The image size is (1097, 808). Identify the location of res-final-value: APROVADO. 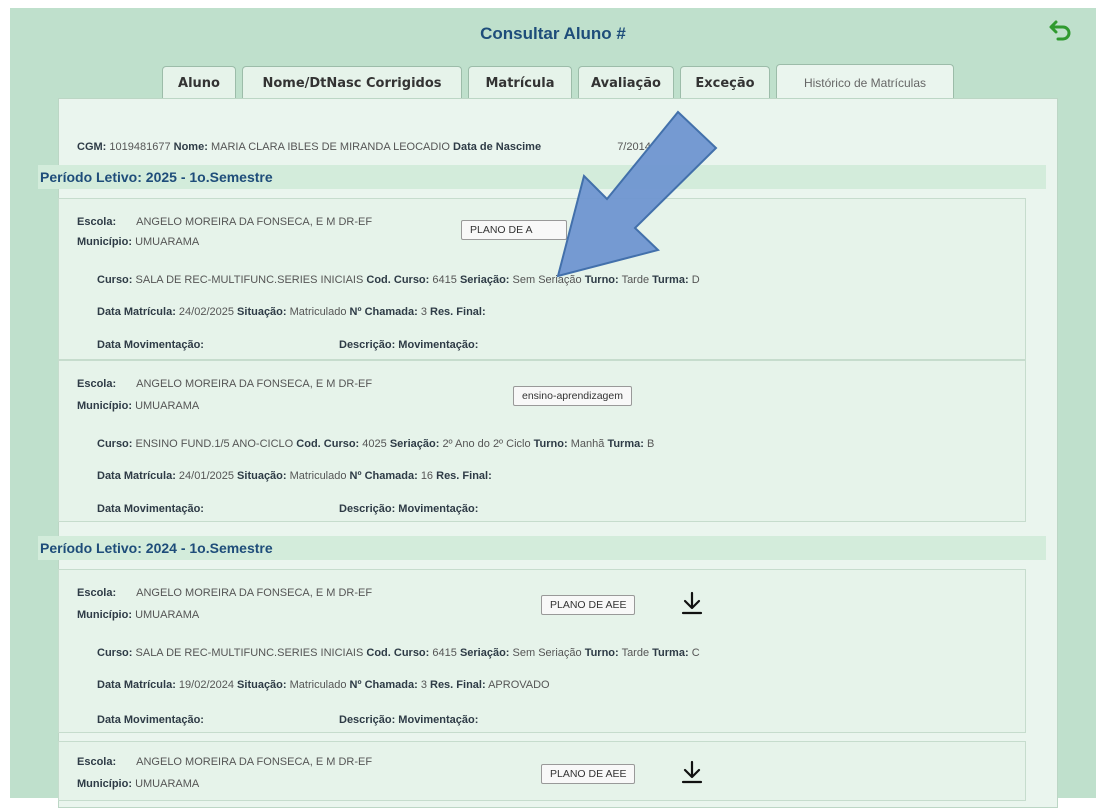
(519, 685).